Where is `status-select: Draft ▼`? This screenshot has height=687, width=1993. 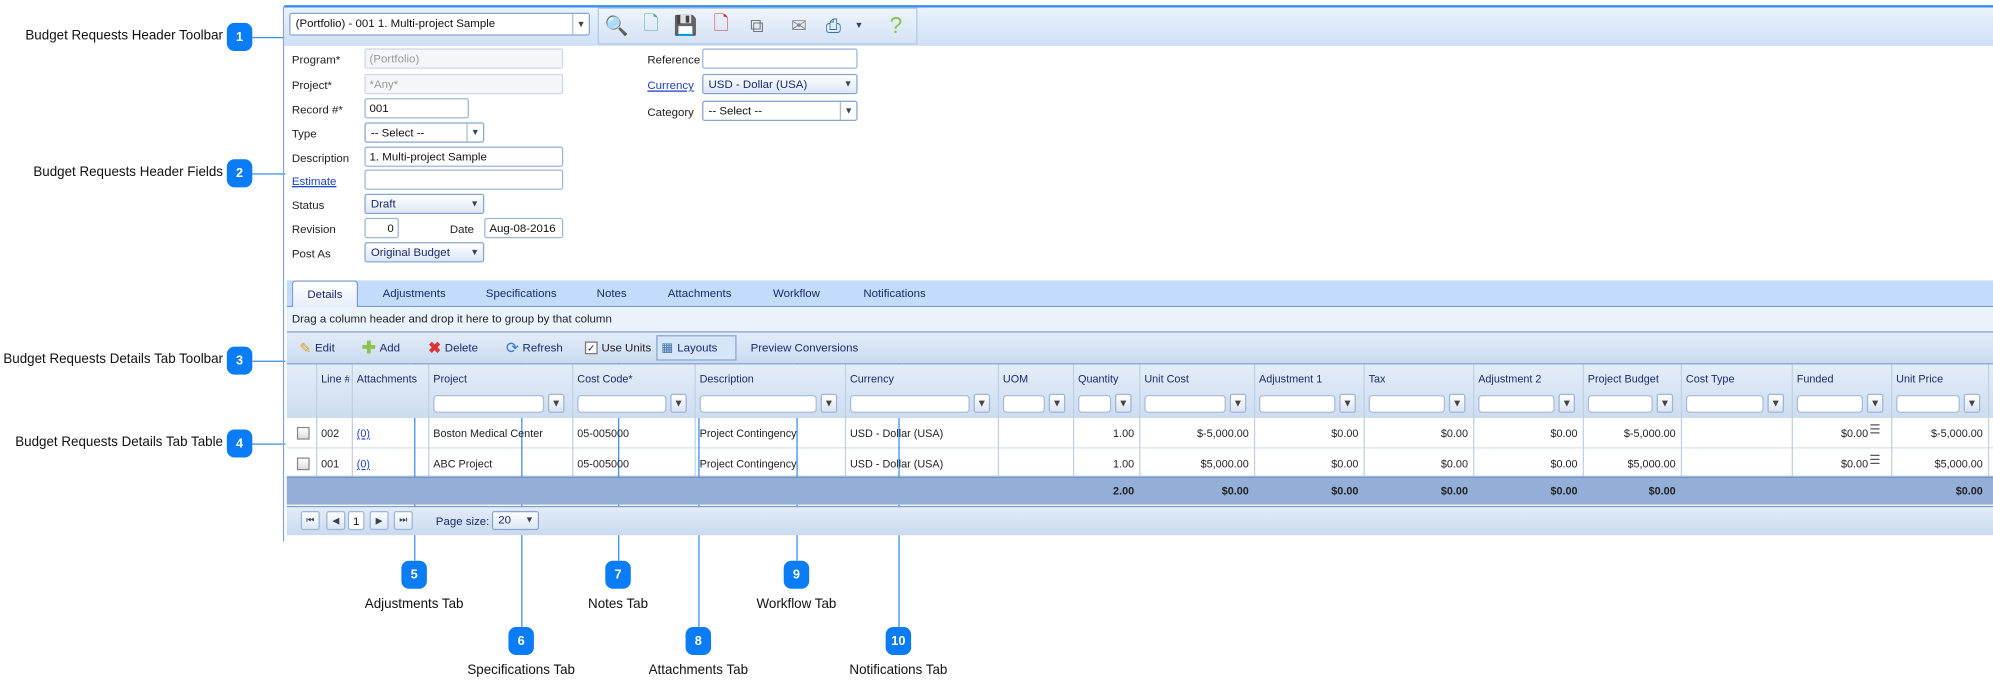
status-select: Draft ▼ is located at coordinates (424, 204).